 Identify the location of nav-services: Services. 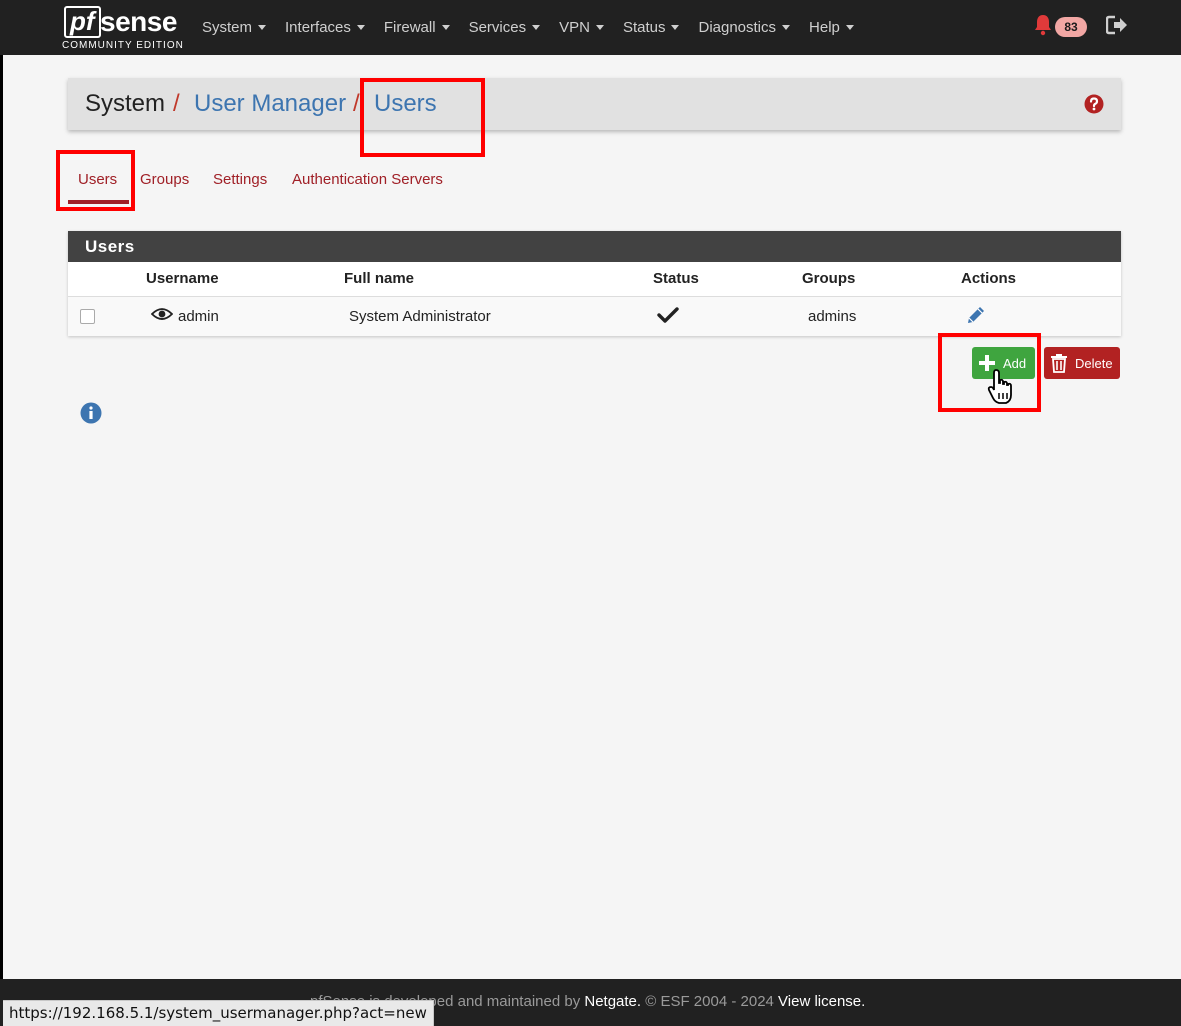
(505, 27).